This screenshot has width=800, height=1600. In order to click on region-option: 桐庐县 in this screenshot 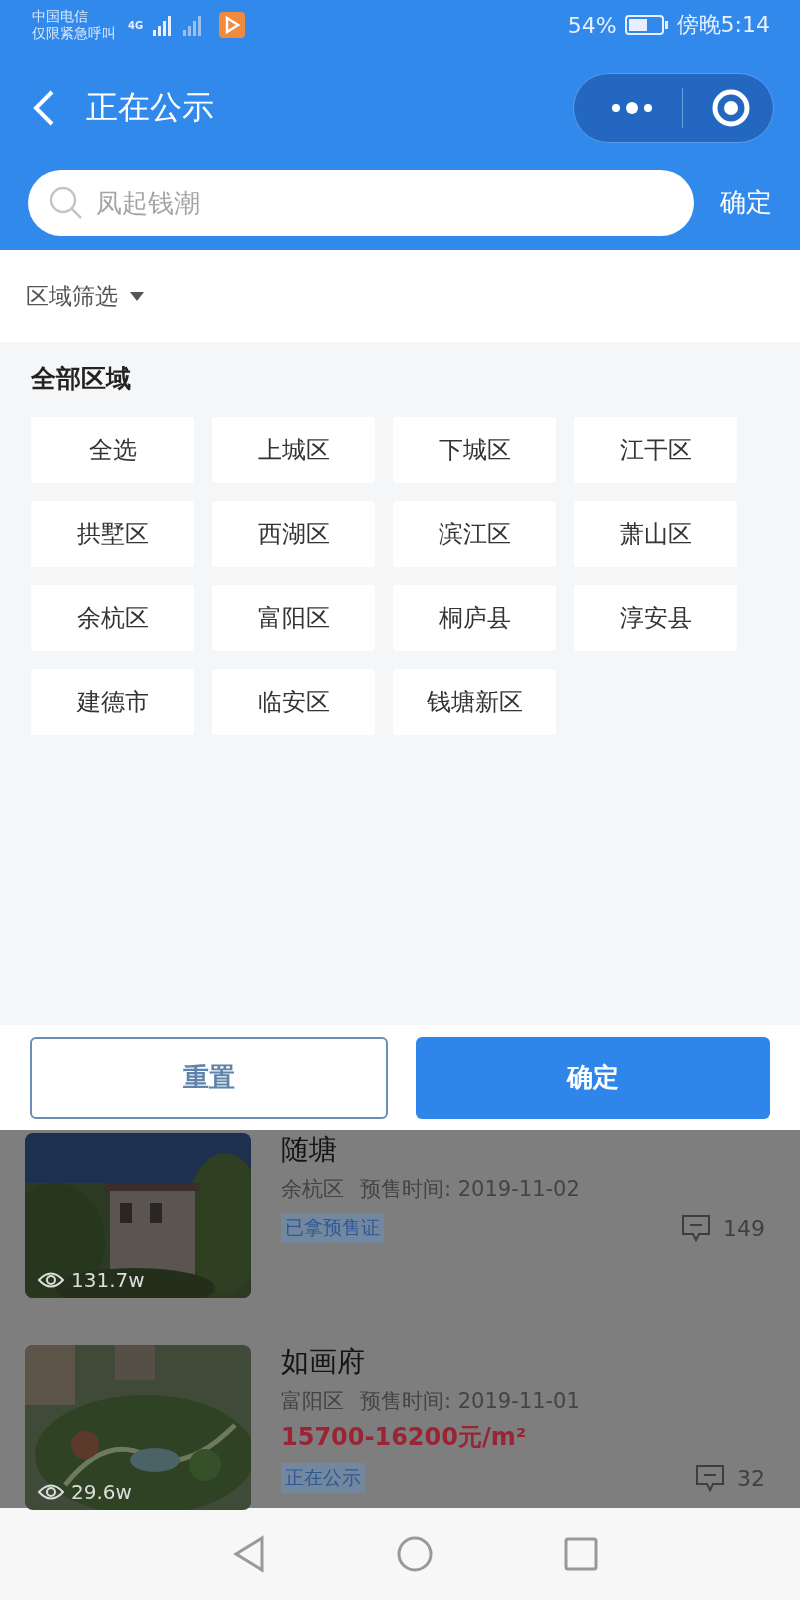, I will do `click(474, 618)`.